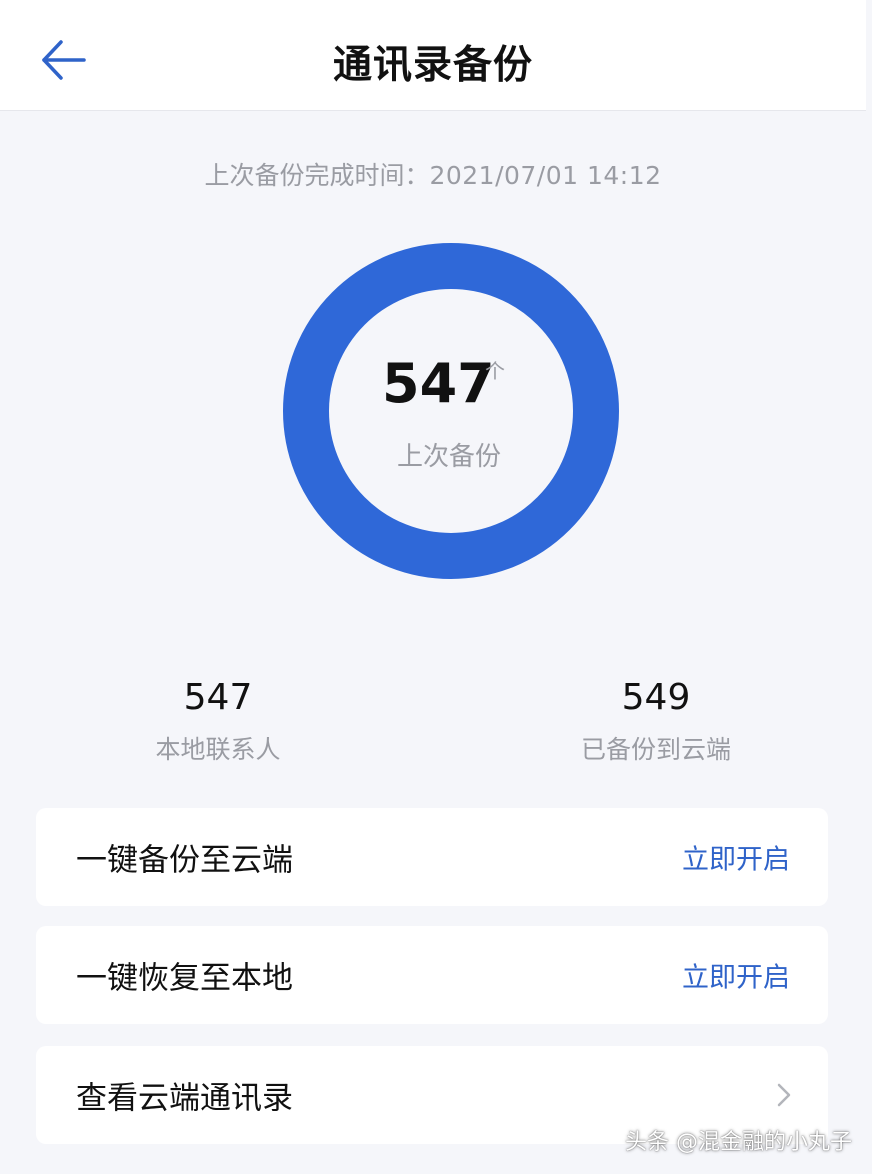 Image resolution: width=872 pixels, height=1174 pixels. What do you see at coordinates (438, 383) in the screenshot?
I see `ring-count: 547` at bounding box center [438, 383].